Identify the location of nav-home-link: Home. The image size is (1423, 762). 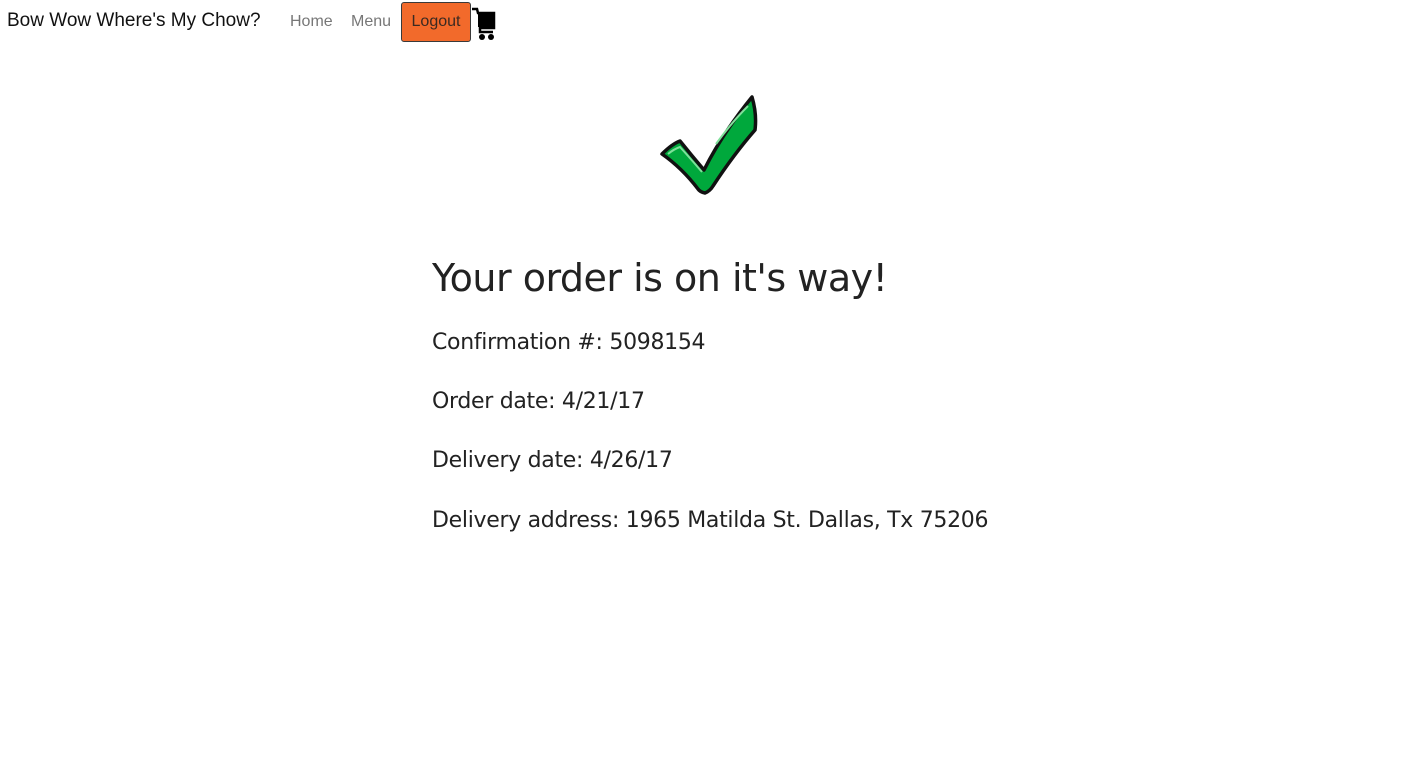
(311, 22).